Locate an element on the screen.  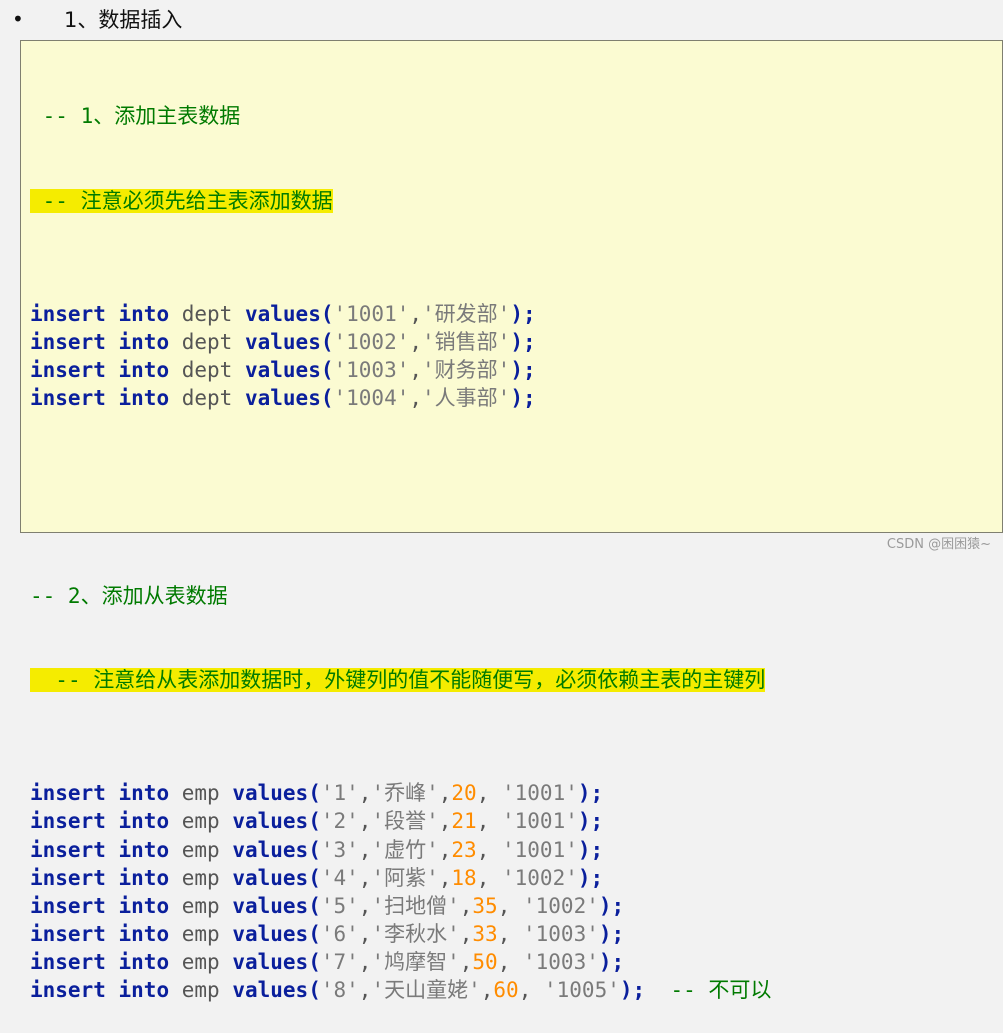
code-line: insert into dept values('1004','人事部'); is located at coordinates (516, 398).